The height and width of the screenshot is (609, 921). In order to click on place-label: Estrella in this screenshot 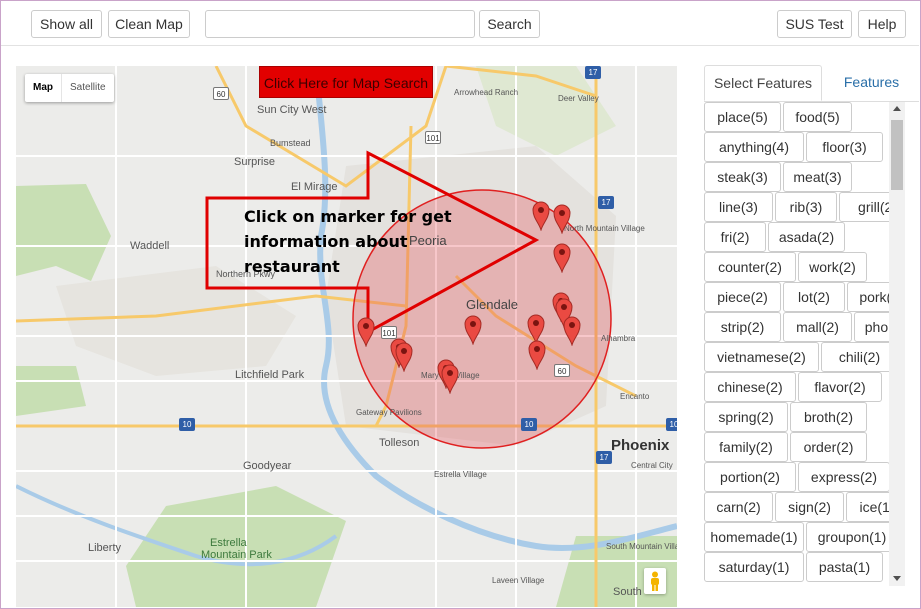, I will do `click(228, 543)`.